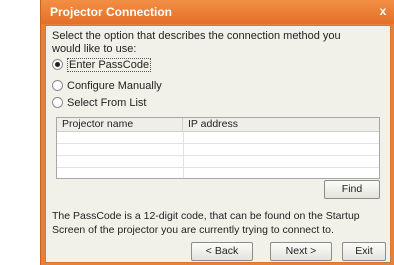 This screenshot has height=265, width=394. What do you see at coordinates (57, 64) in the screenshot?
I see `radio-enter-passcode` at bounding box center [57, 64].